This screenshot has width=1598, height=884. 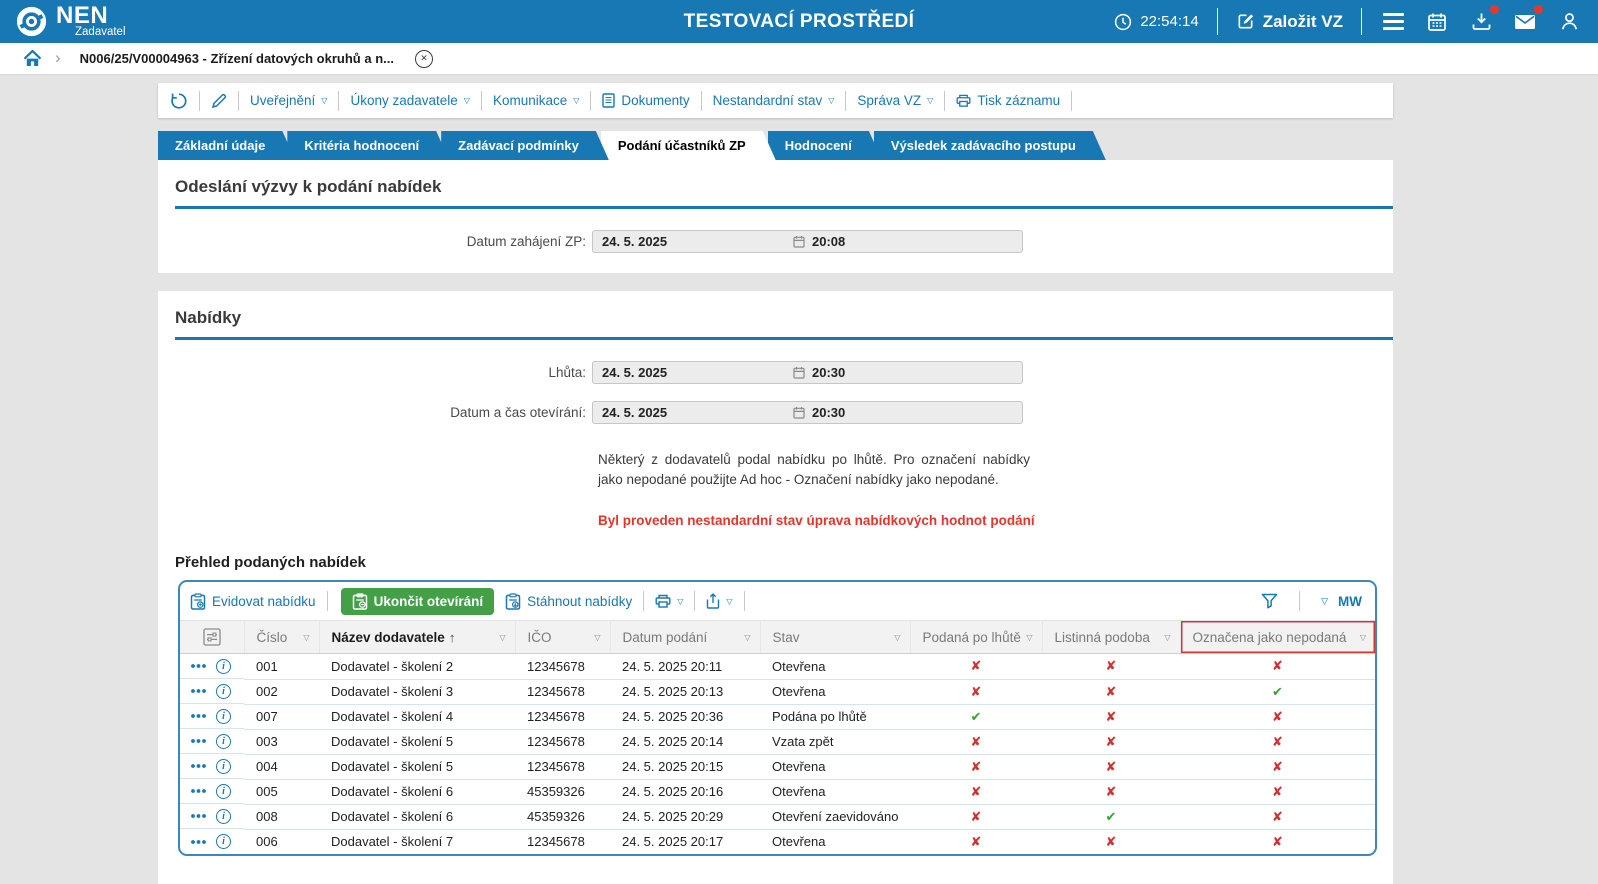 I want to click on deadline-datetime-field: 24. 5. 2025 20:30, so click(x=807, y=372).